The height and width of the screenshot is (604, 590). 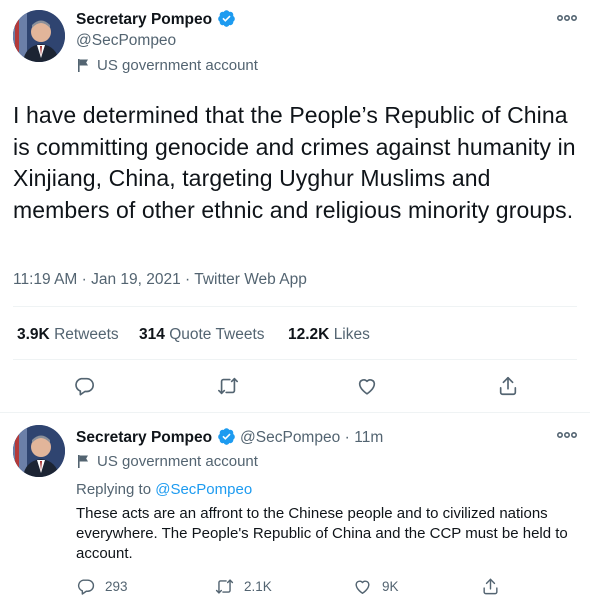 I want to click on replying-to: Replying to @SecPompeo, so click(x=164, y=489).